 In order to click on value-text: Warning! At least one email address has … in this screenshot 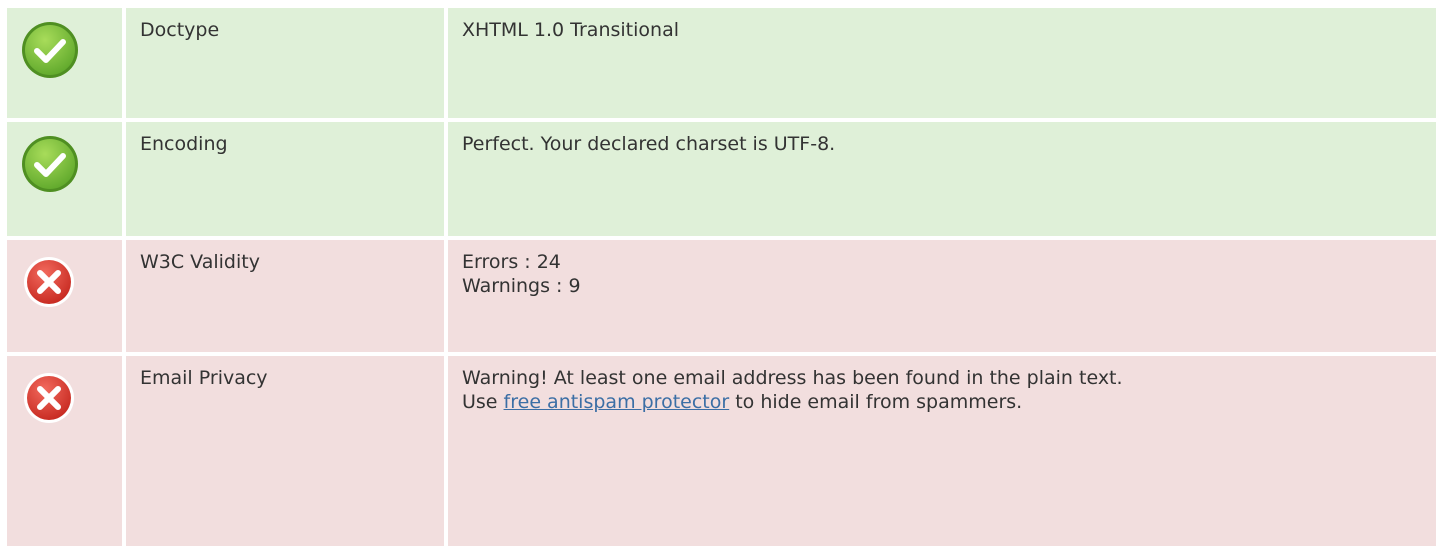, I will do `click(792, 378)`.